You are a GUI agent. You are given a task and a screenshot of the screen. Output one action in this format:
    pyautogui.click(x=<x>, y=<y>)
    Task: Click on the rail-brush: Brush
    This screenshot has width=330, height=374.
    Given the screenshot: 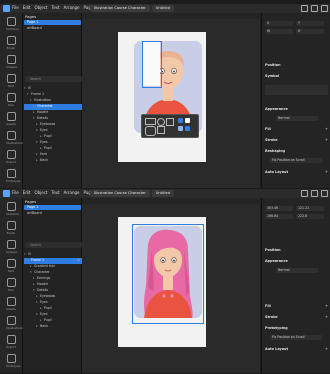 What is the action you would take?
    pyautogui.click(x=11, y=228)
    